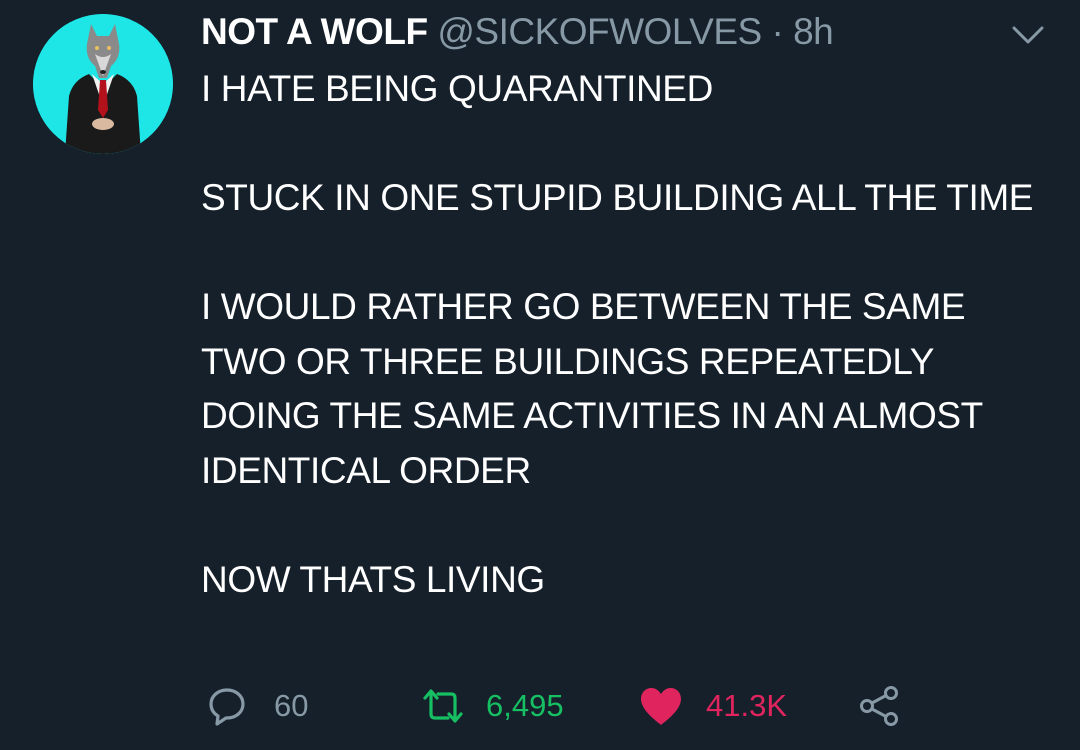 This screenshot has height=750, width=1080. I want to click on share-icon, so click(880, 706).